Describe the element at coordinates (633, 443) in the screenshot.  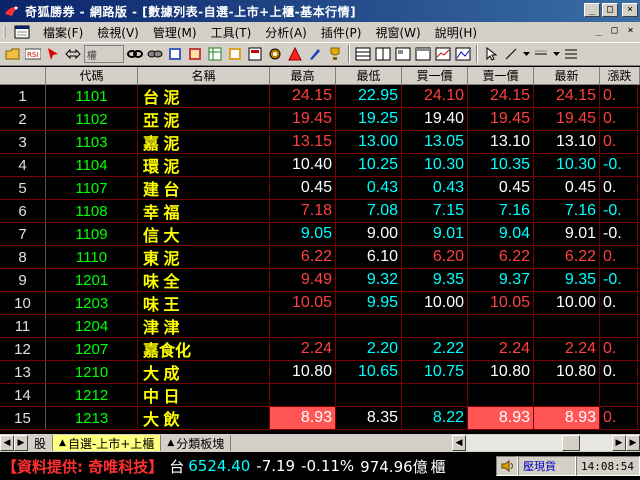
I see `scroll-end-icon: ▶` at that location.